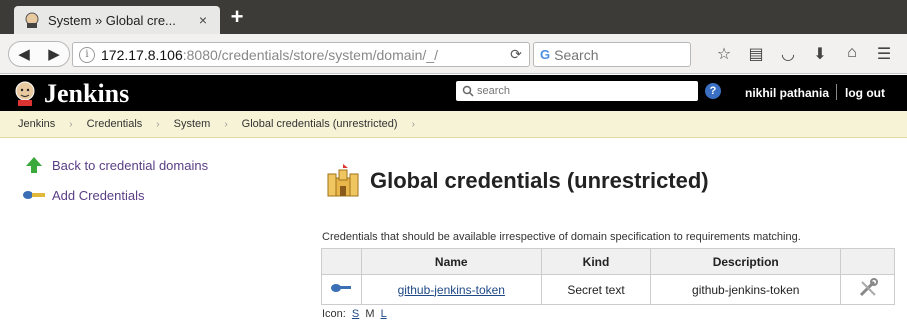  I want to click on row-actions-cell, so click(867, 289).